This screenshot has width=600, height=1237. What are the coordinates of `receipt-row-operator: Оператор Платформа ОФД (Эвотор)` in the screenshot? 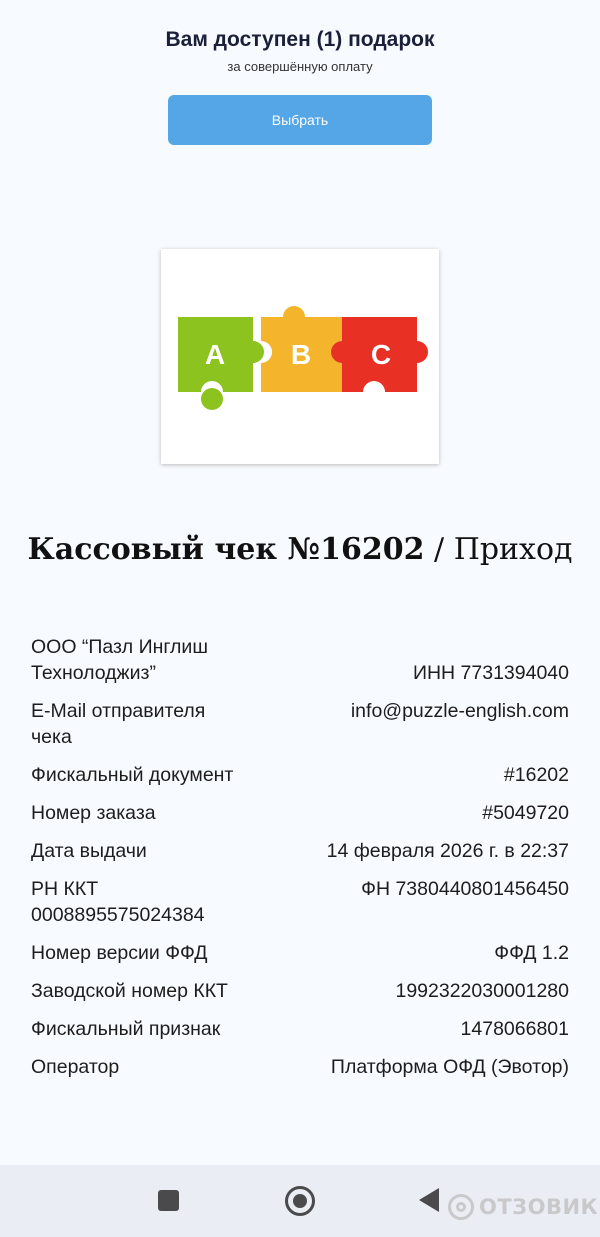 It's located at (300, 1067).